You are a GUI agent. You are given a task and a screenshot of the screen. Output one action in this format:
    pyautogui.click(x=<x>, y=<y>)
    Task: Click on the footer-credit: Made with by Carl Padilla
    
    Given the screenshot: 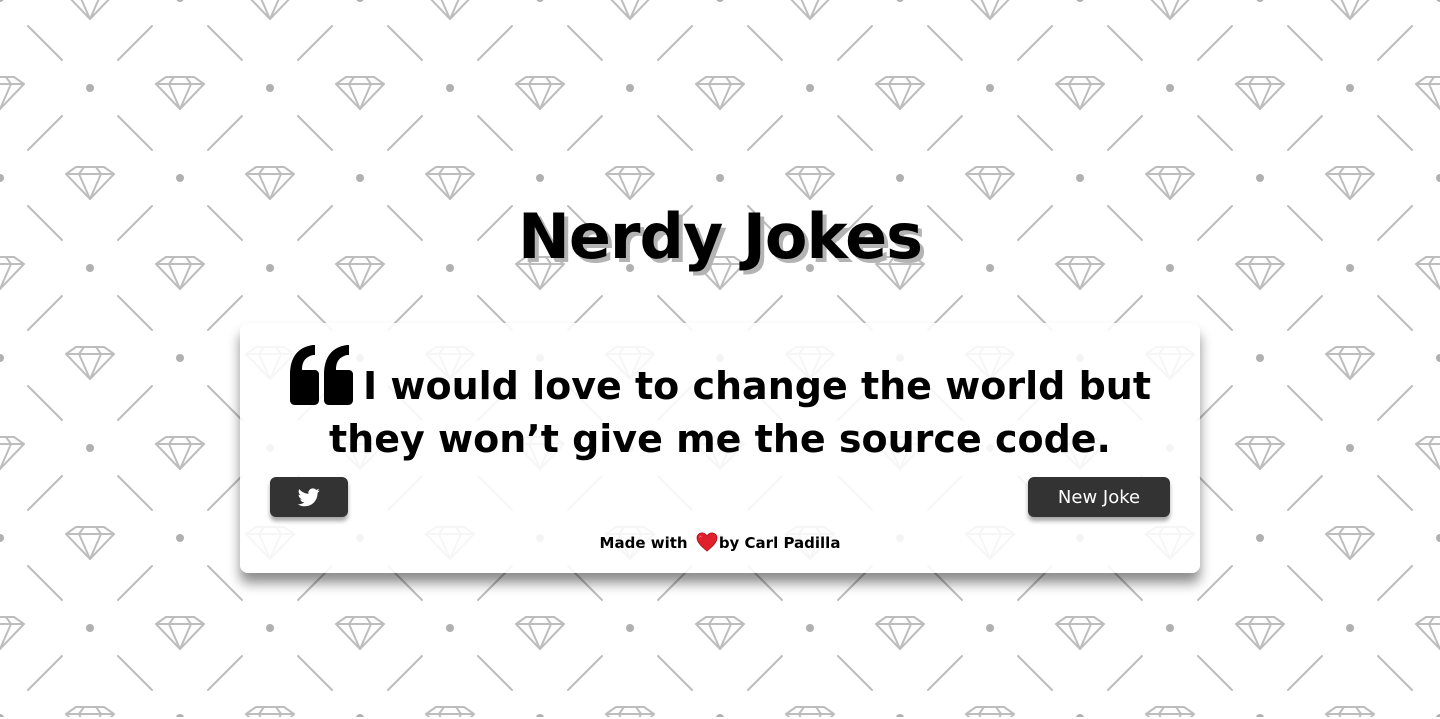 What is the action you would take?
    pyautogui.click(x=720, y=542)
    